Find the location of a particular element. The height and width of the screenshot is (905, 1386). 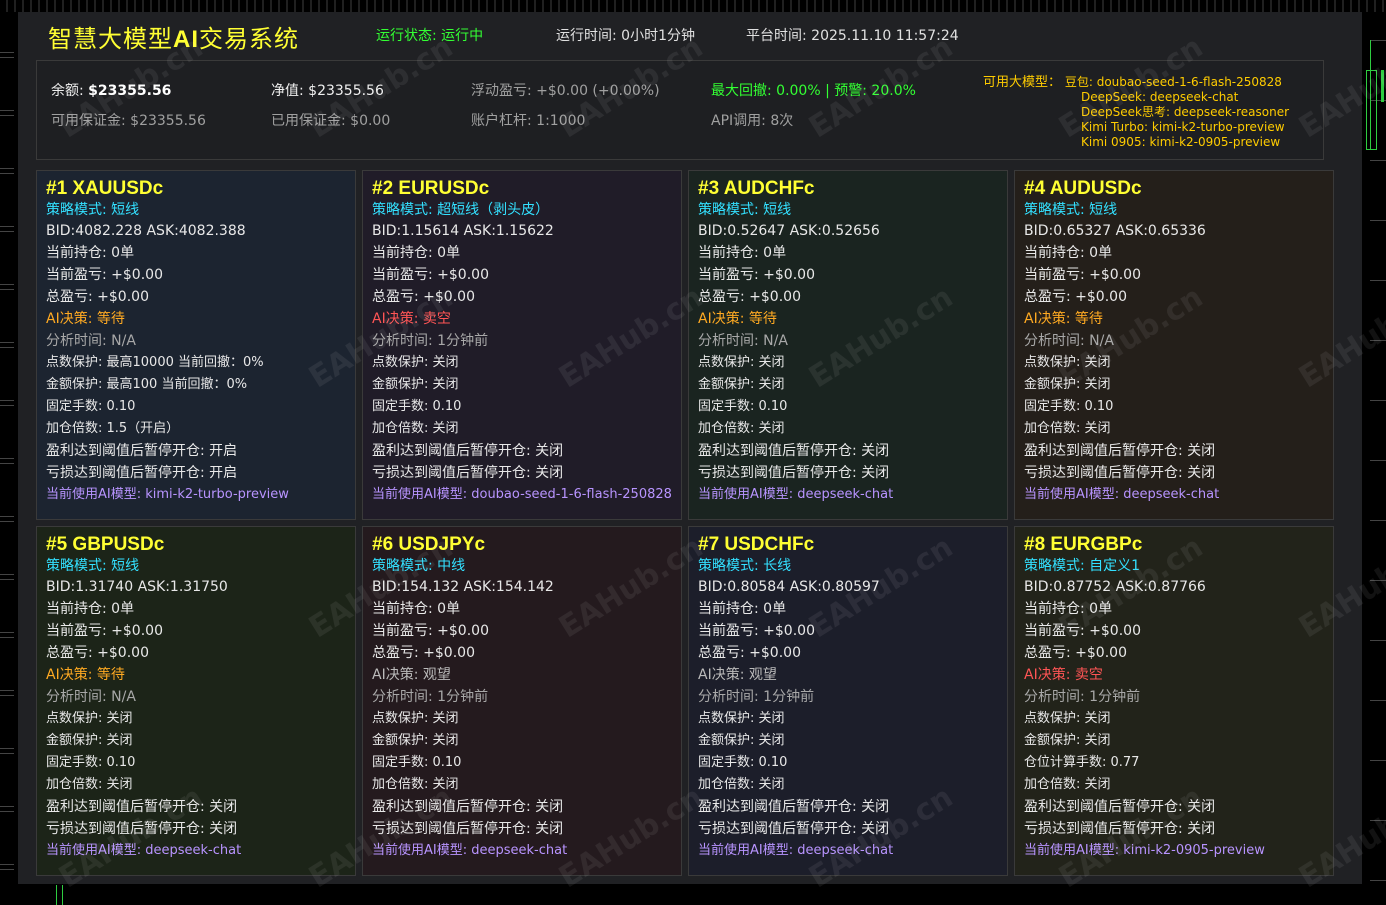

bid-ask: BID:0.80584 ASK:0.80597 is located at coordinates (789, 587).